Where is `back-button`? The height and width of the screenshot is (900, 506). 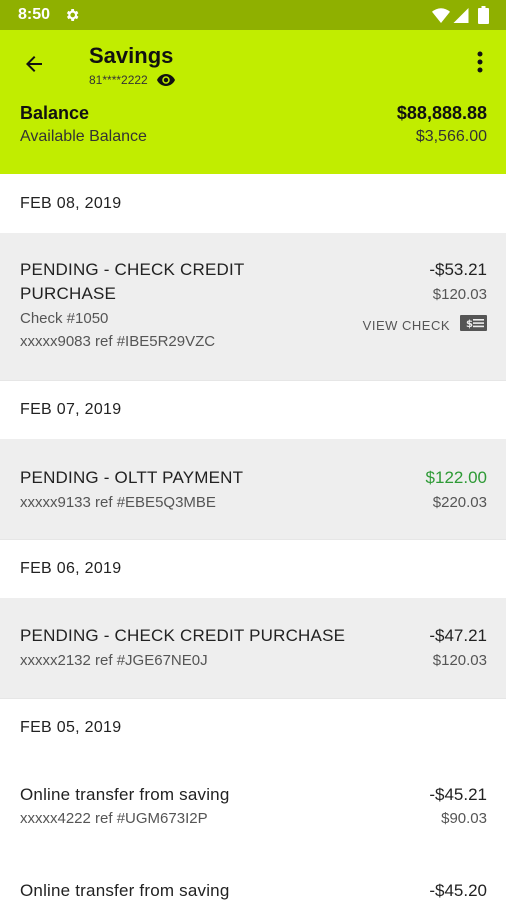 back-button is located at coordinates (34, 66).